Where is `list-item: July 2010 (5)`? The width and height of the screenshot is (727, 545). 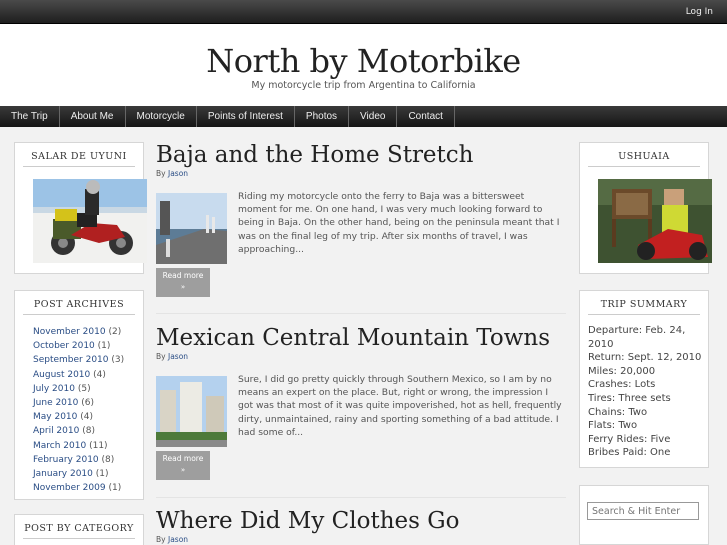 list-item: July 2010 (5) is located at coordinates (78, 389).